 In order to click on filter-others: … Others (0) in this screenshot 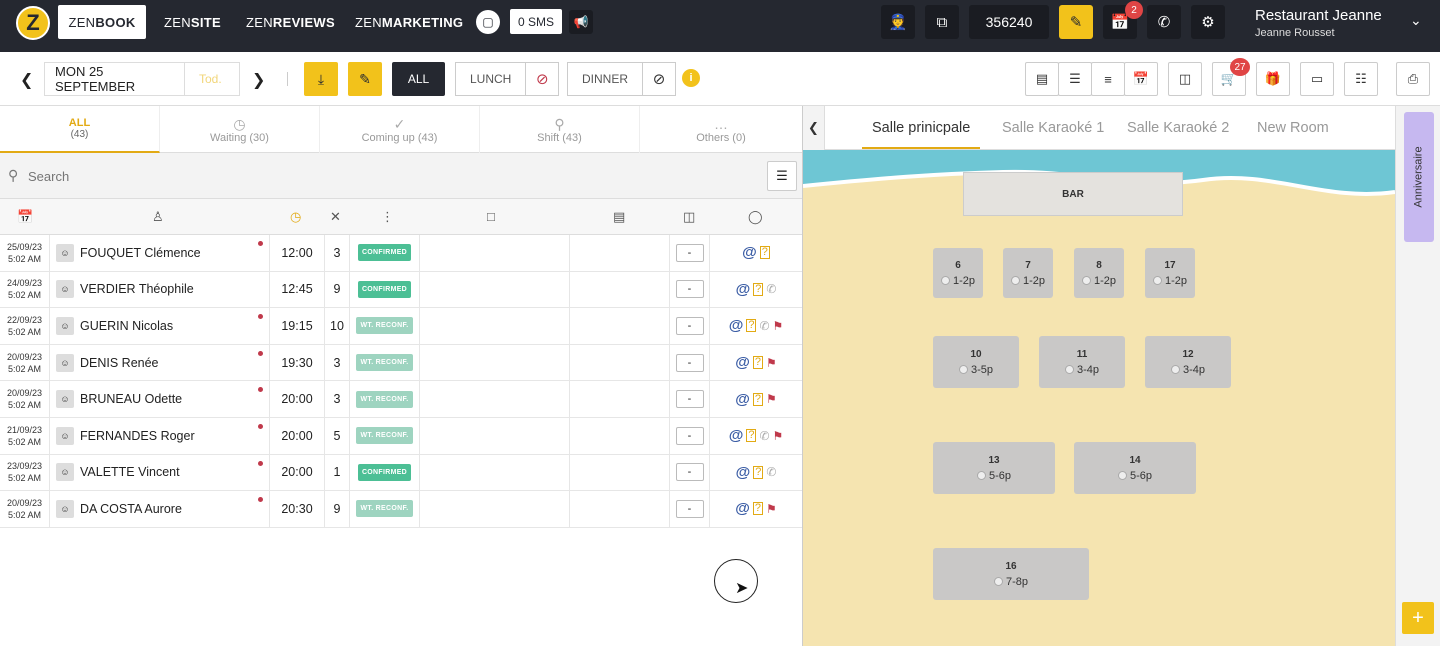, I will do `click(721, 129)`.